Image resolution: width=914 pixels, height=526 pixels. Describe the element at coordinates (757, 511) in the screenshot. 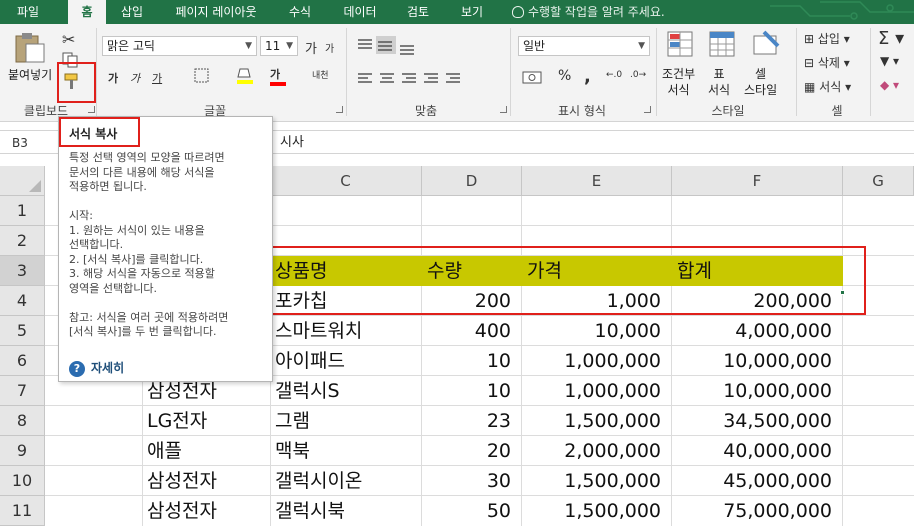

I see `total-cell: 75,000,000` at that location.